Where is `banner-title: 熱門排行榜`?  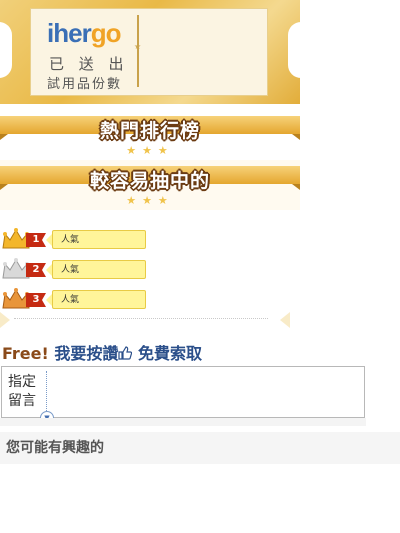 banner-title: 熱門排行榜 is located at coordinates (149, 131).